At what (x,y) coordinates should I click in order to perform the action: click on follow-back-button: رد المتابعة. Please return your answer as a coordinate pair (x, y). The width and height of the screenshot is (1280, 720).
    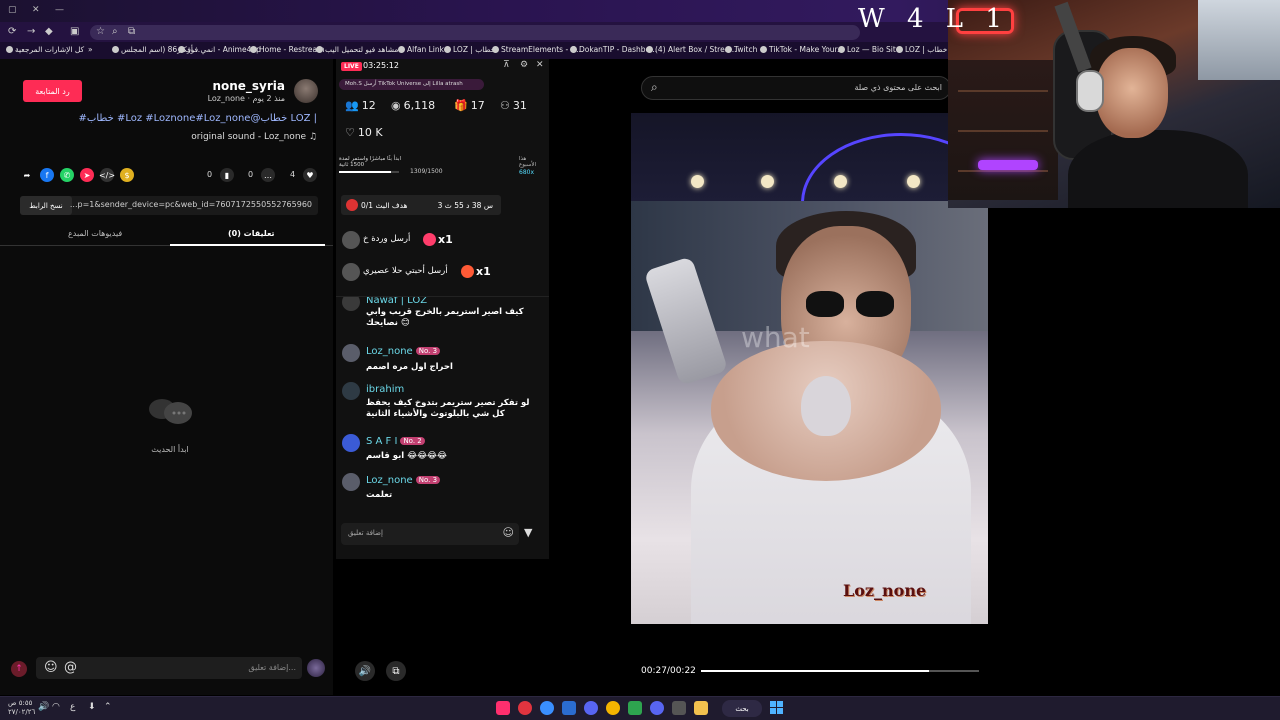
    Looking at the image, I should click on (52, 91).